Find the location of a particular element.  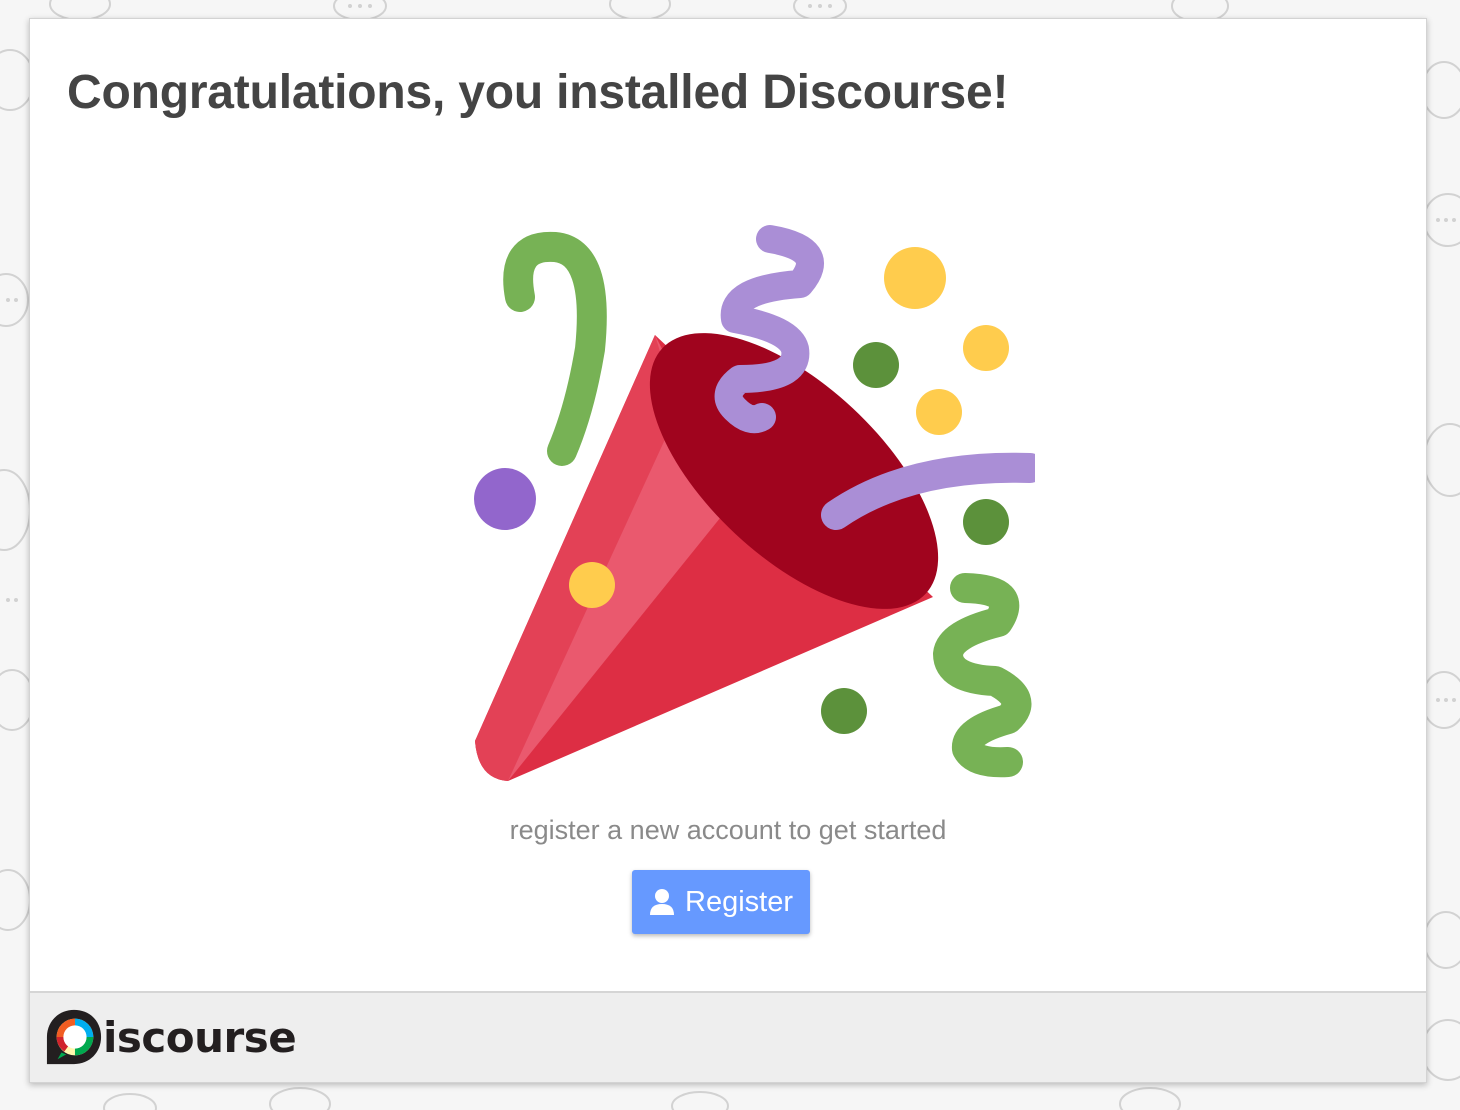

user-icon is located at coordinates (662, 902).